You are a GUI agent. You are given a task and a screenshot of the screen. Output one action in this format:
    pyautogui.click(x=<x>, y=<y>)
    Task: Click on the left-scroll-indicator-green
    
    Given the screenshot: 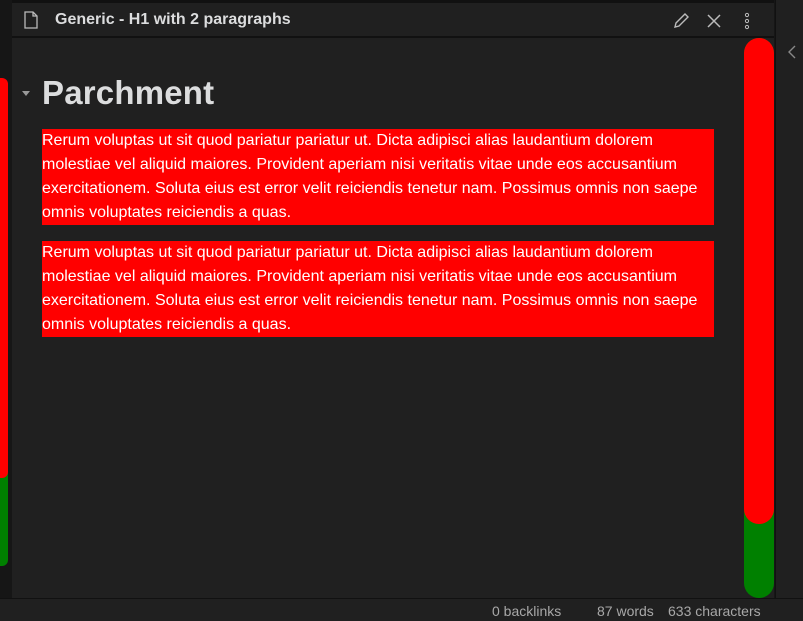 What is the action you would take?
    pyautogui.click(x=4, y=517)
    